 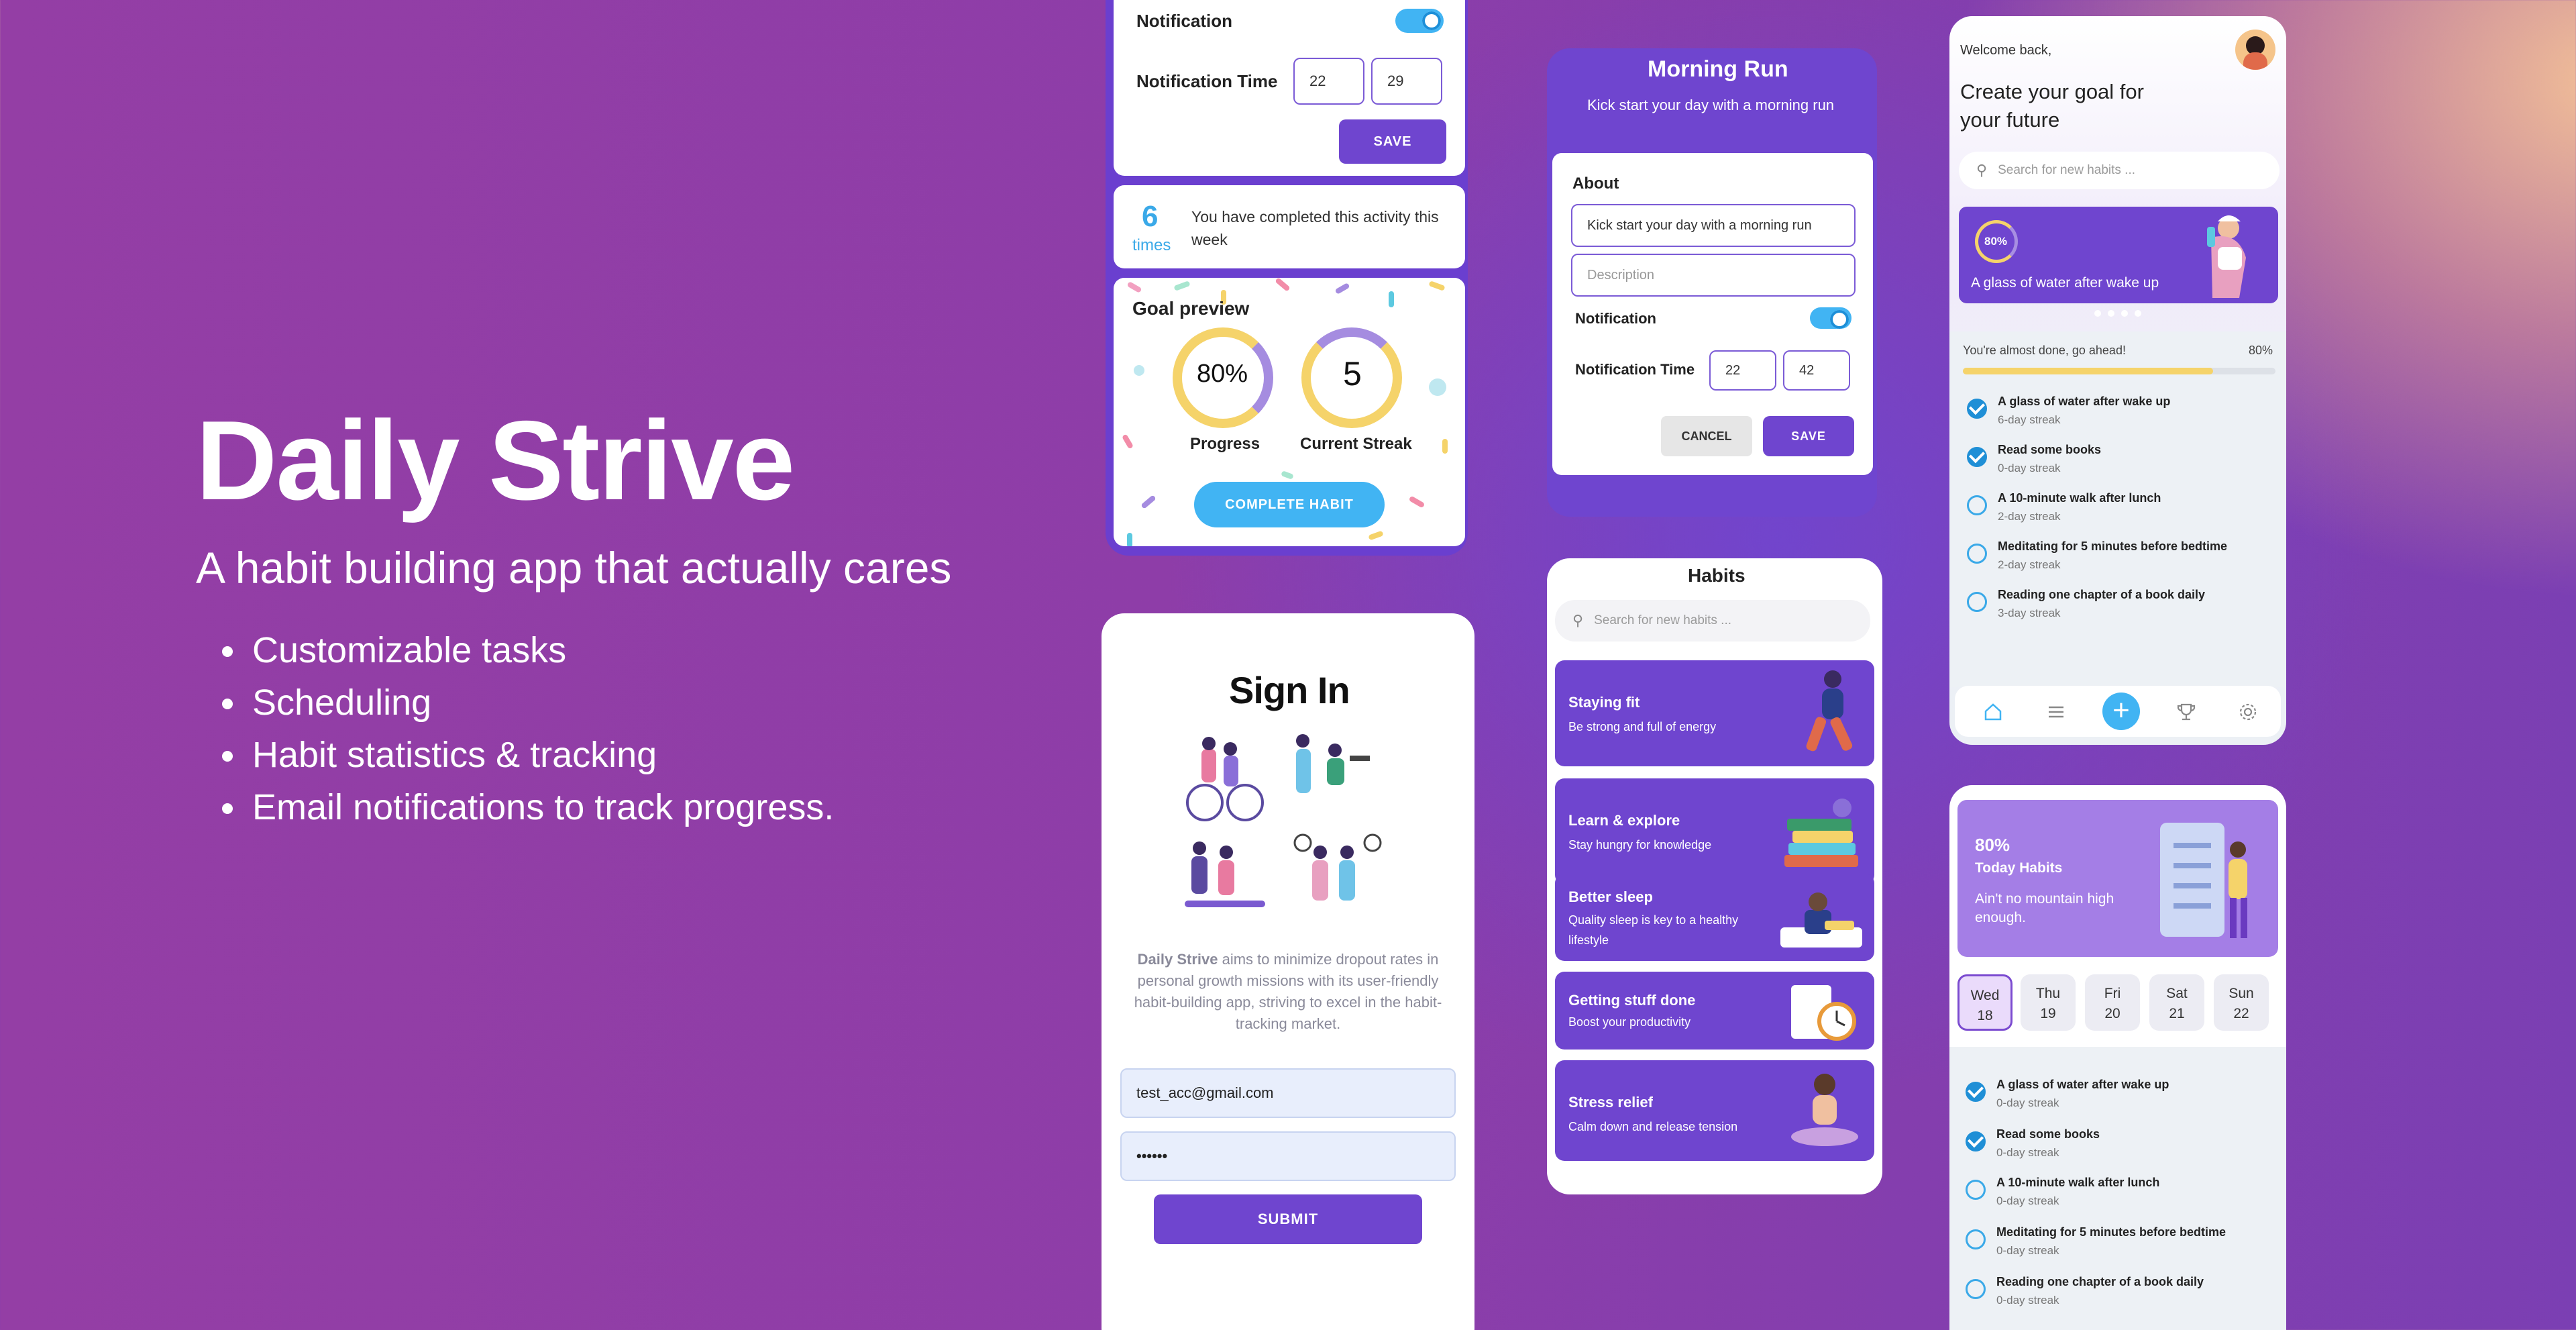 I want to click on day-number: 18, so click(x=1985, y=1015).